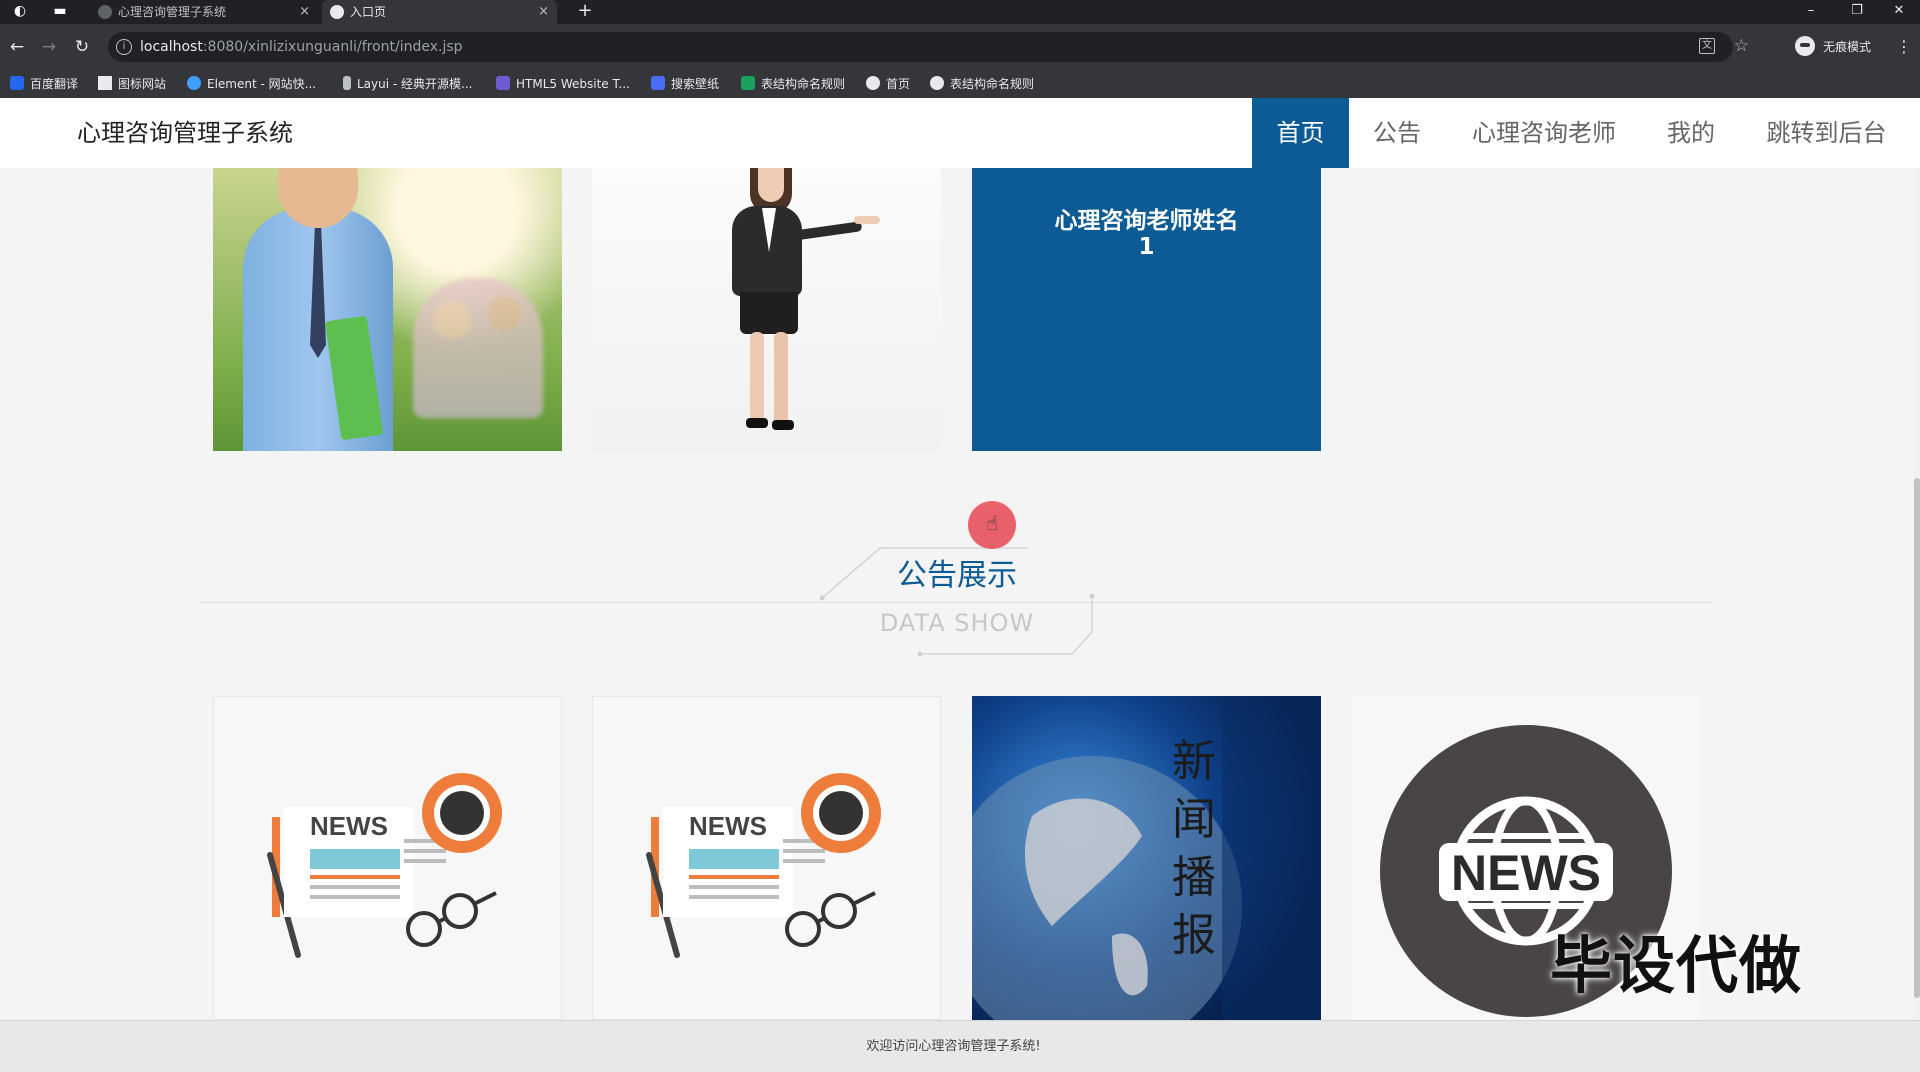 This screenshot has height=1072, width=1920. What do you see at coordinates (1194, 761) in the screenshot?
I see `news-broadcast-char: 新` at bounding box center [1194, 761].